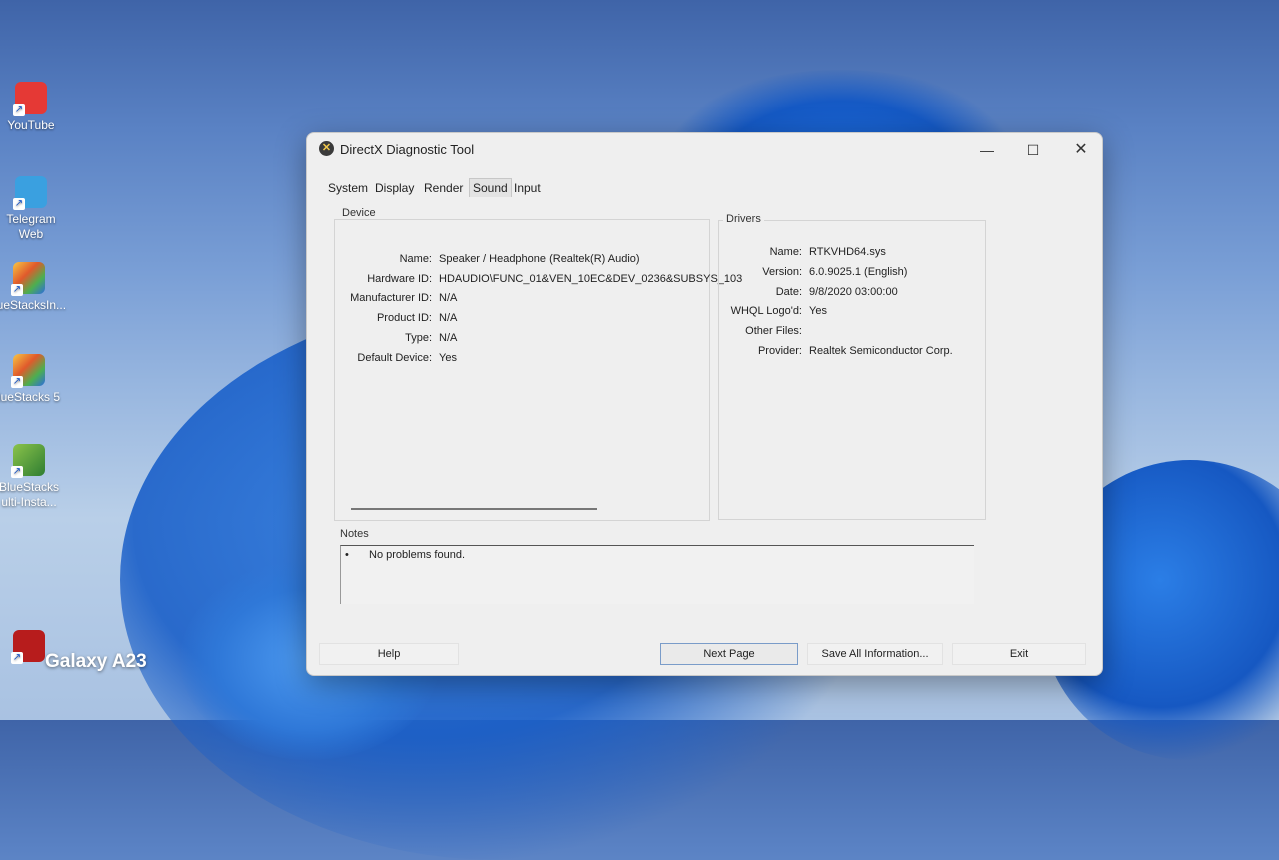 This screenshot has width=1279, height=860. Describe the element at coordinates (785, 252) in the screenshot. I see `drivers-label: Name:` at that location.